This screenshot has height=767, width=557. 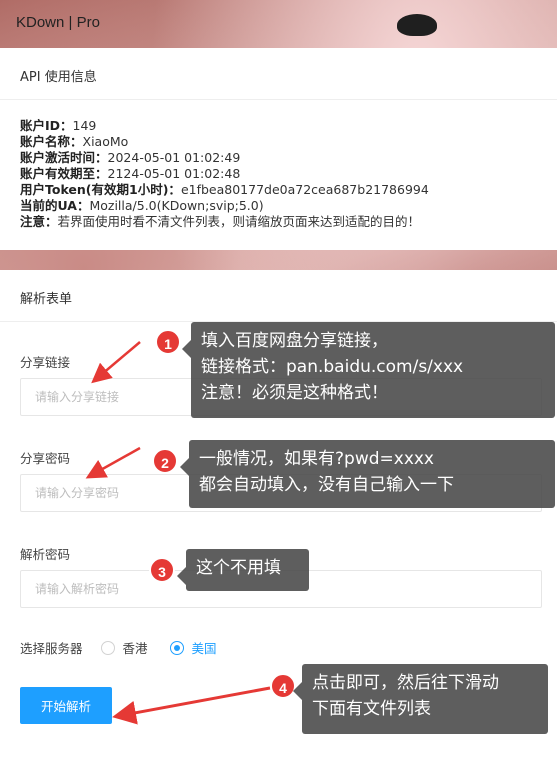 What do you see at coordinates (316, 459) in the screenshot?
I see `callout-2-line-1: 一般情况，如果有?pwd=xxxx` at bounding box center [316, 459].